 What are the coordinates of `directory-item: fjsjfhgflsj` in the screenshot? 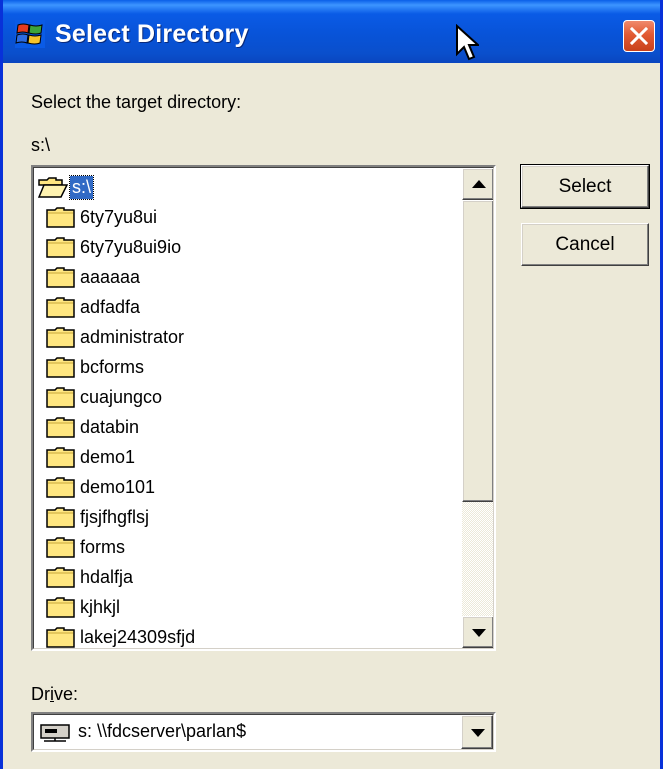 It's located at (98, 517).